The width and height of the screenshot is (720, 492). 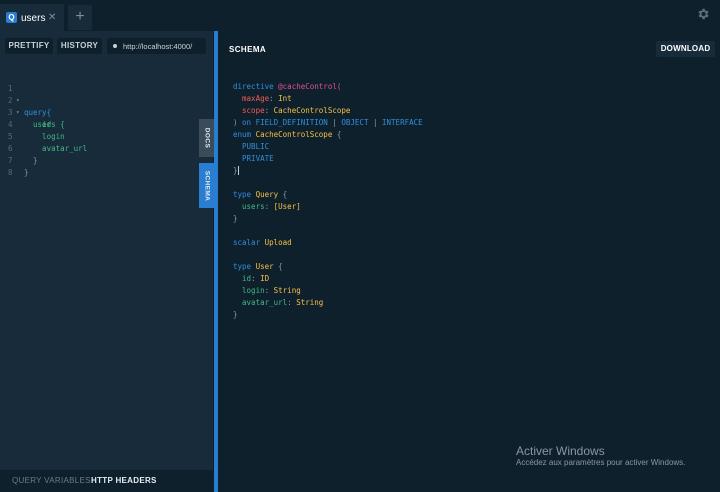 I want to click on sdl-line: type Query {, so click(x=260, y=194).